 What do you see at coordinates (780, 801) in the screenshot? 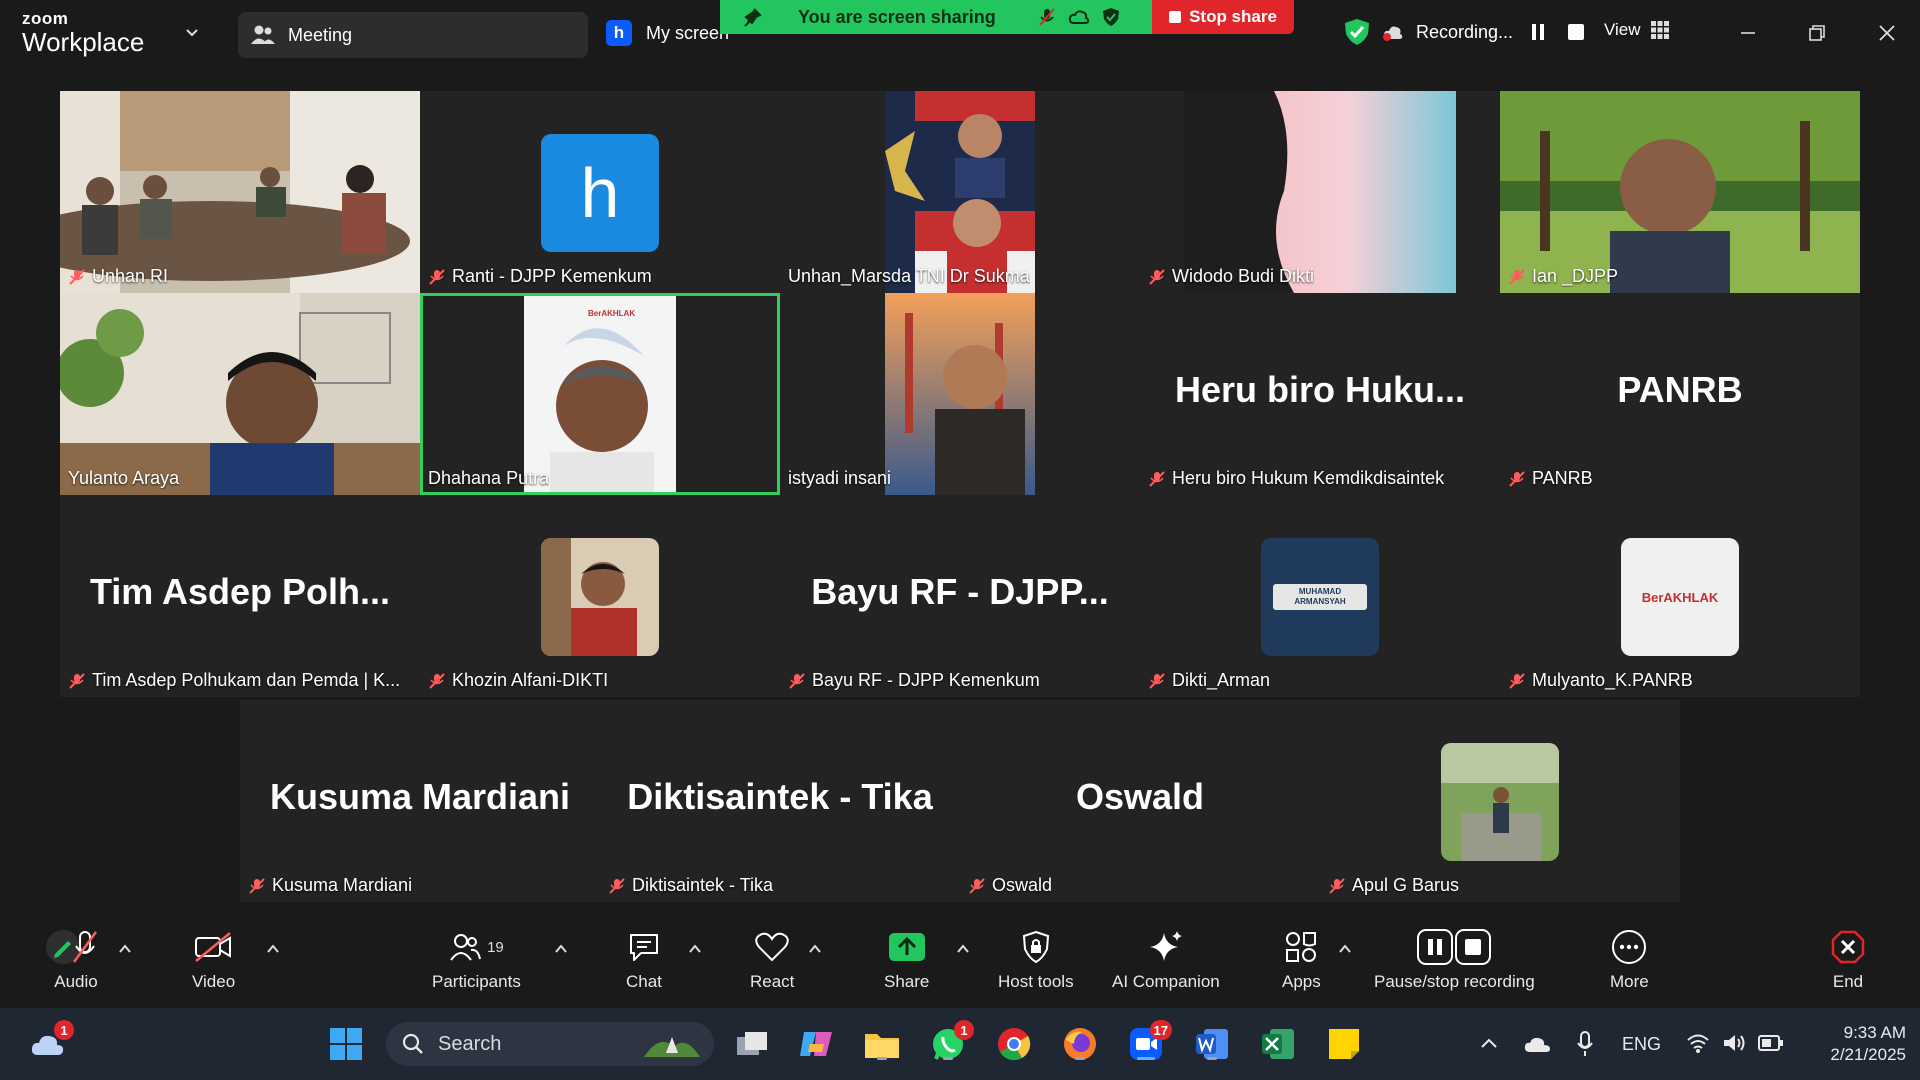
I see `participant-tile-diktisaintek-tika: Diktisaintek - Tika Diktisaintek - Tika` at bounding box center [780, 801].